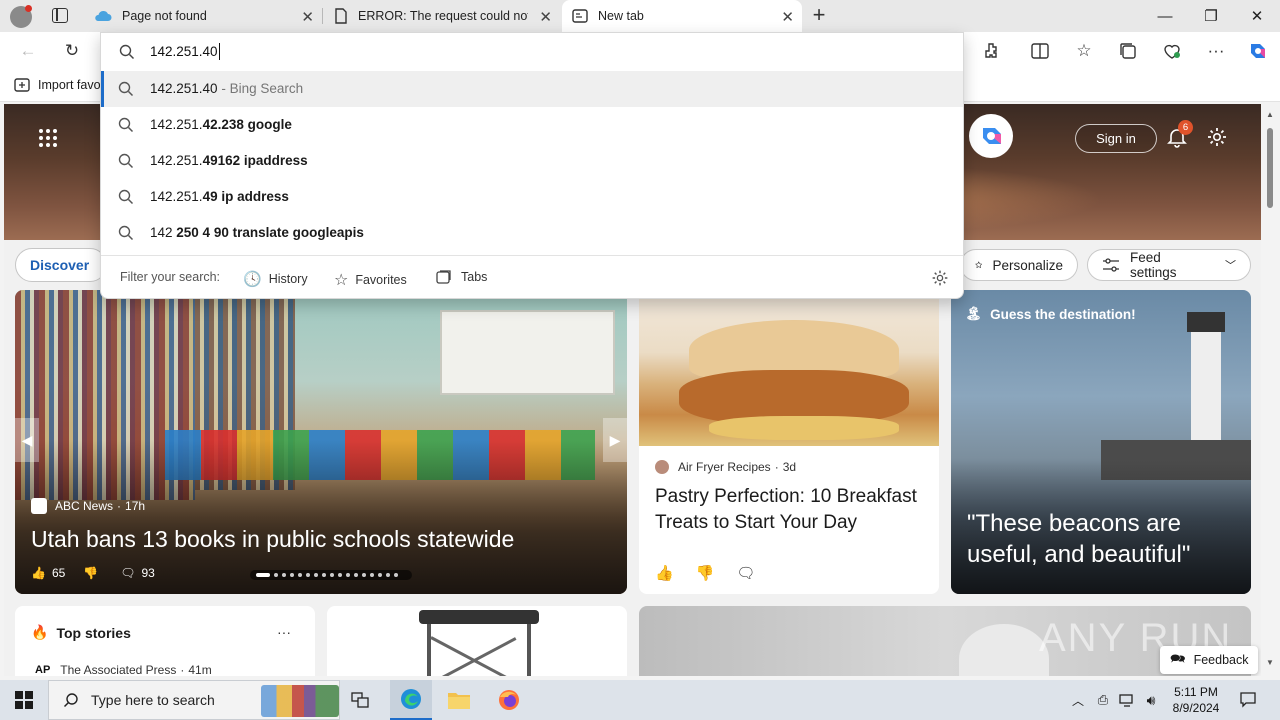  Describe the element at coordinates (940, 278) in the screenshot. I see `suggestion-settings-gear-icon` at that location.